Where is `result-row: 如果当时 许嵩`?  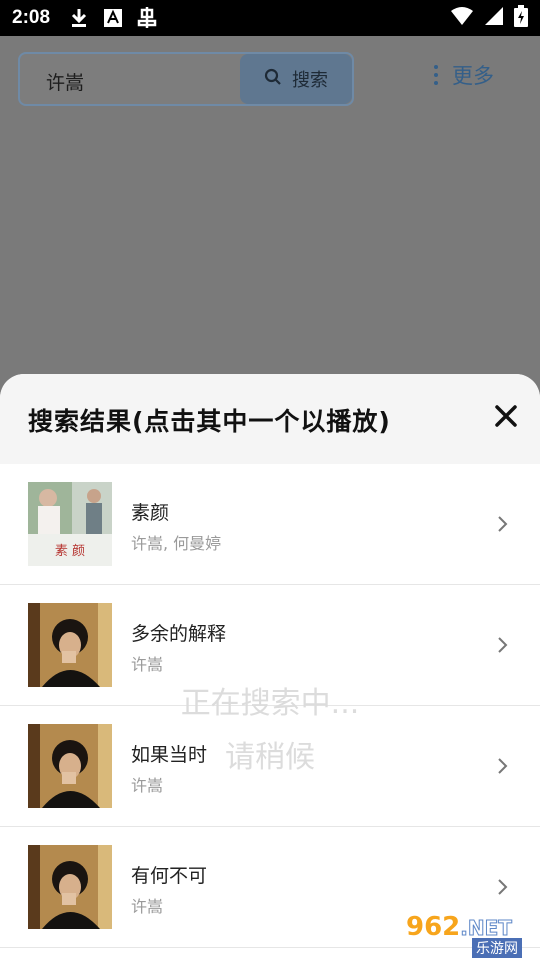 result-row: 如果当时 许嵩 is located at coordinates (270, 766).